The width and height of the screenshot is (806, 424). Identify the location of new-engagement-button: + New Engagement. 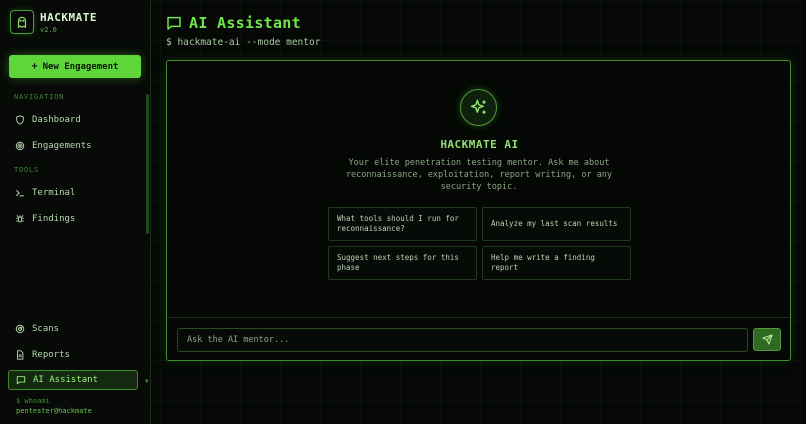
(75, 66).